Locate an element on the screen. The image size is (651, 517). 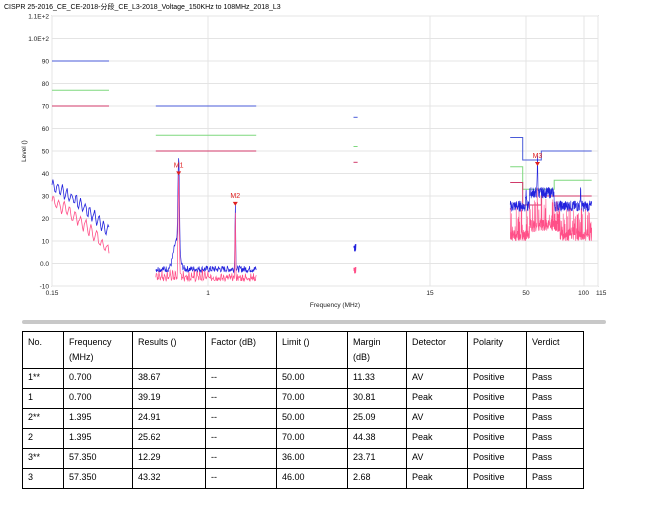
column-header-label: Factor (dB) is located at coordinates (234, 342).